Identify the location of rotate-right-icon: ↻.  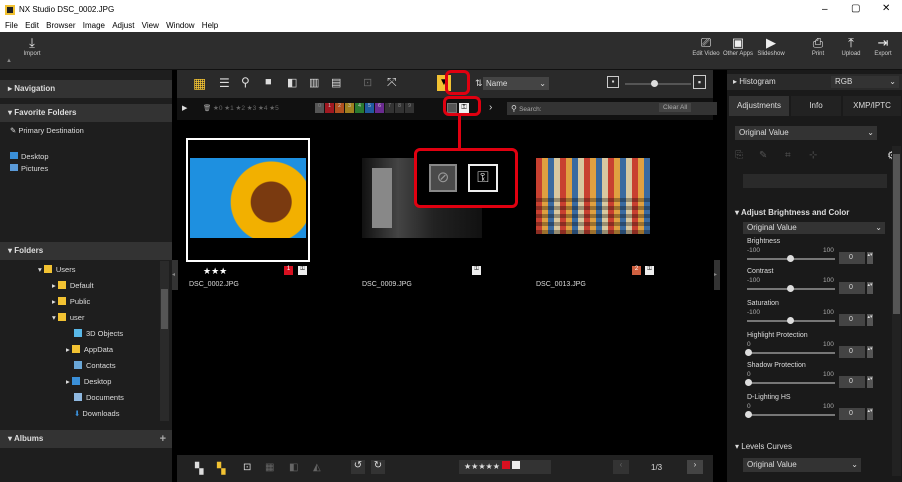
(378, 467).